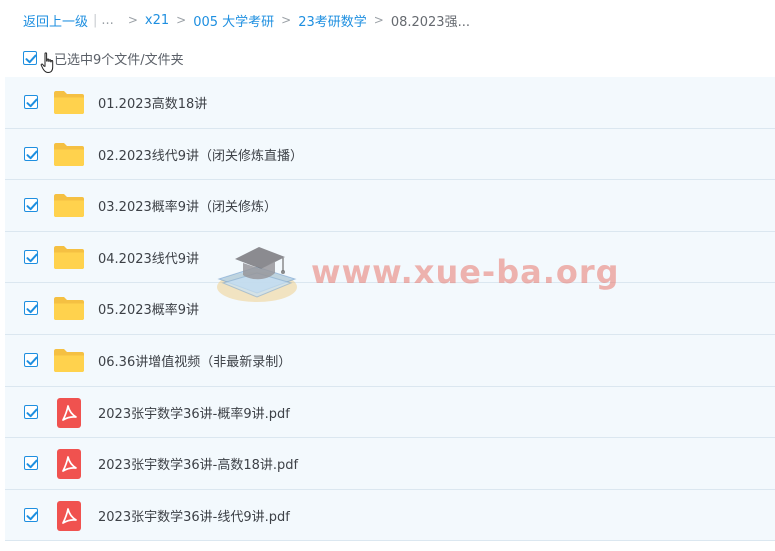  I want to click on select-all-checkbox, so click(30, 58).